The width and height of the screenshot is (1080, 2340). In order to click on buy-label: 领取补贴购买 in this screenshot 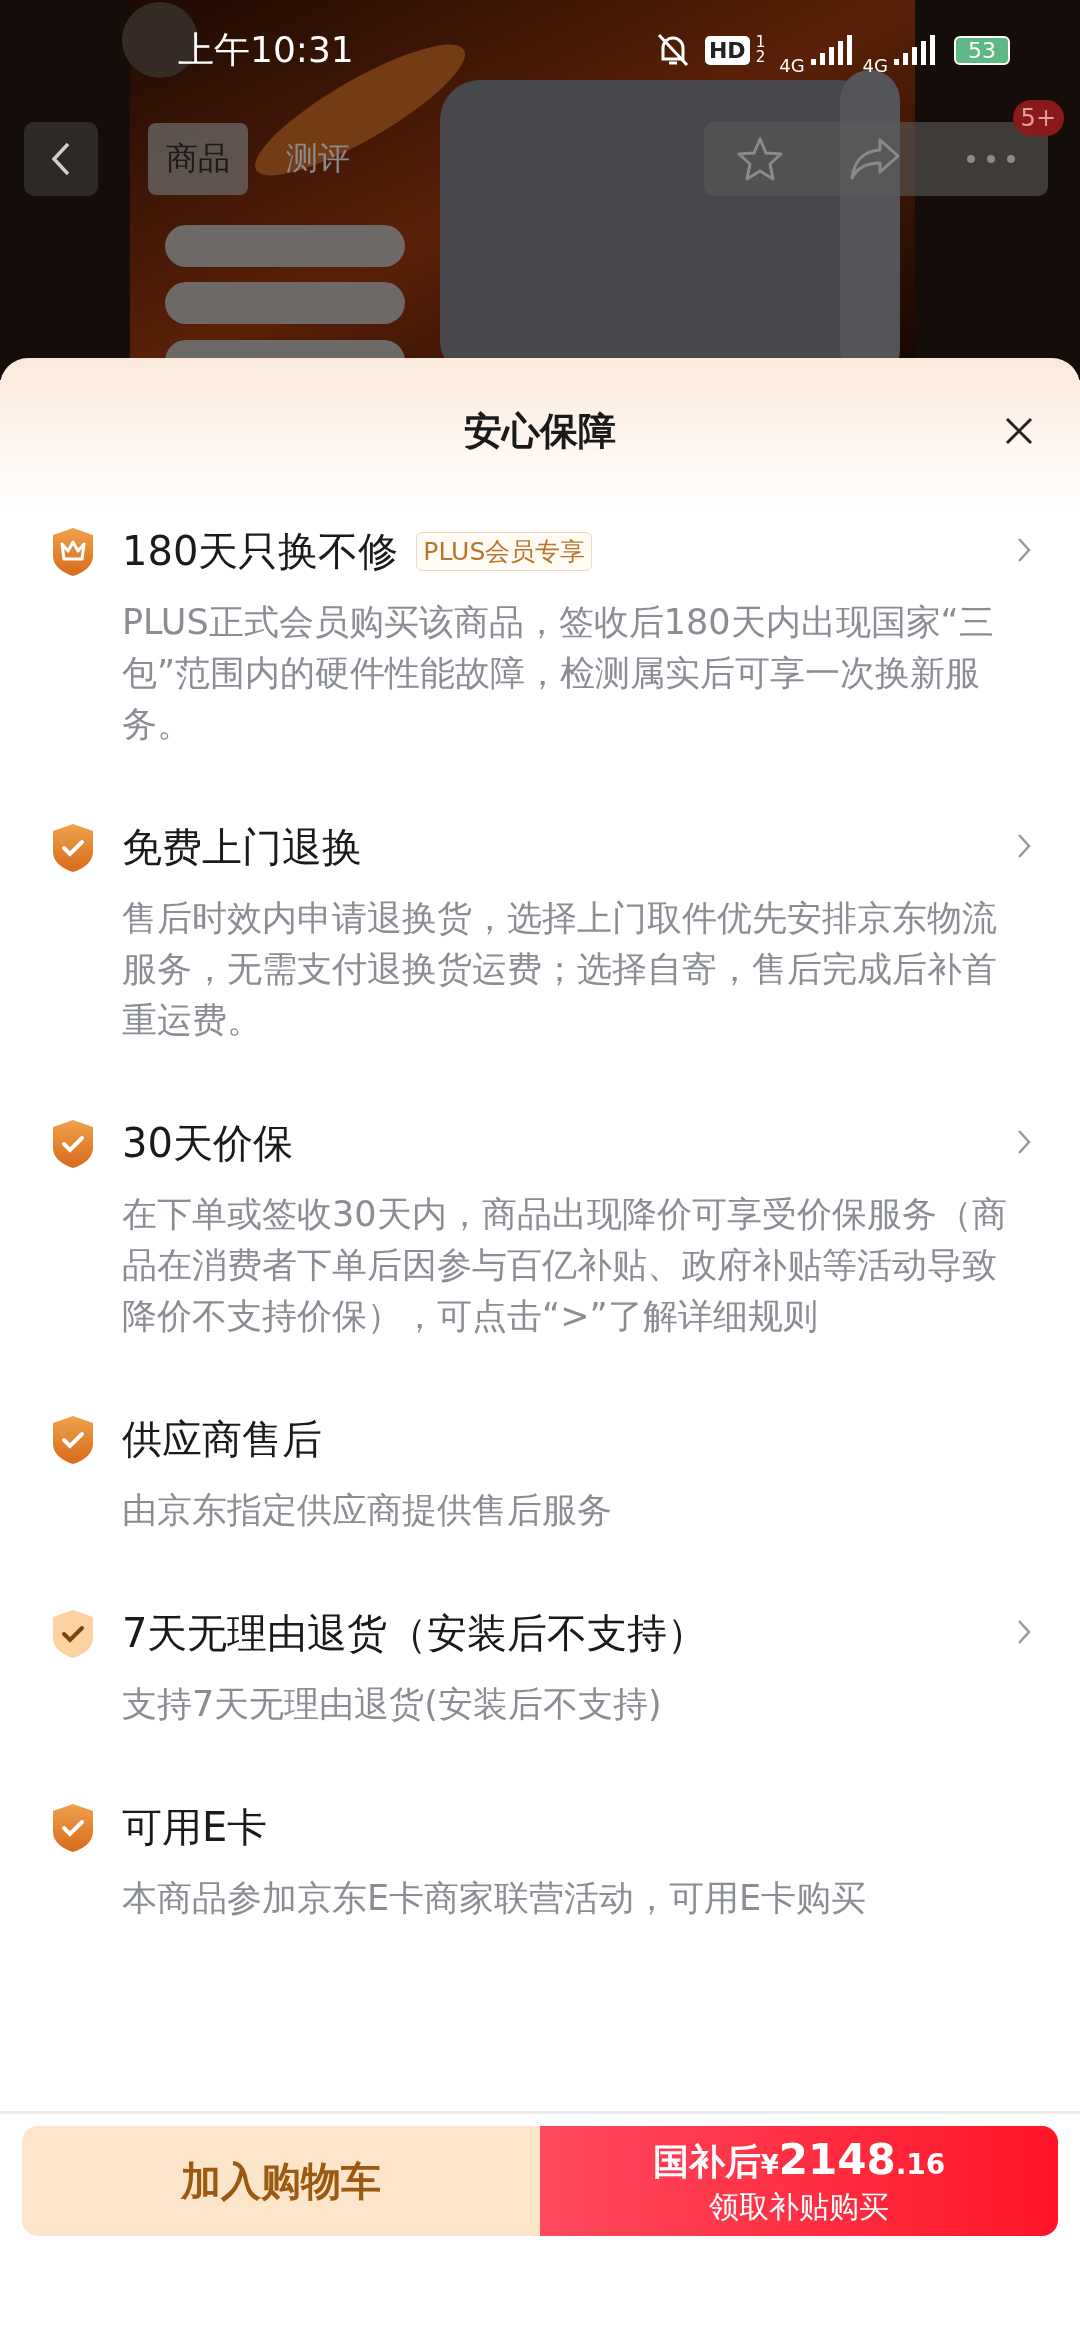, I will do `click(799, 2206)`.